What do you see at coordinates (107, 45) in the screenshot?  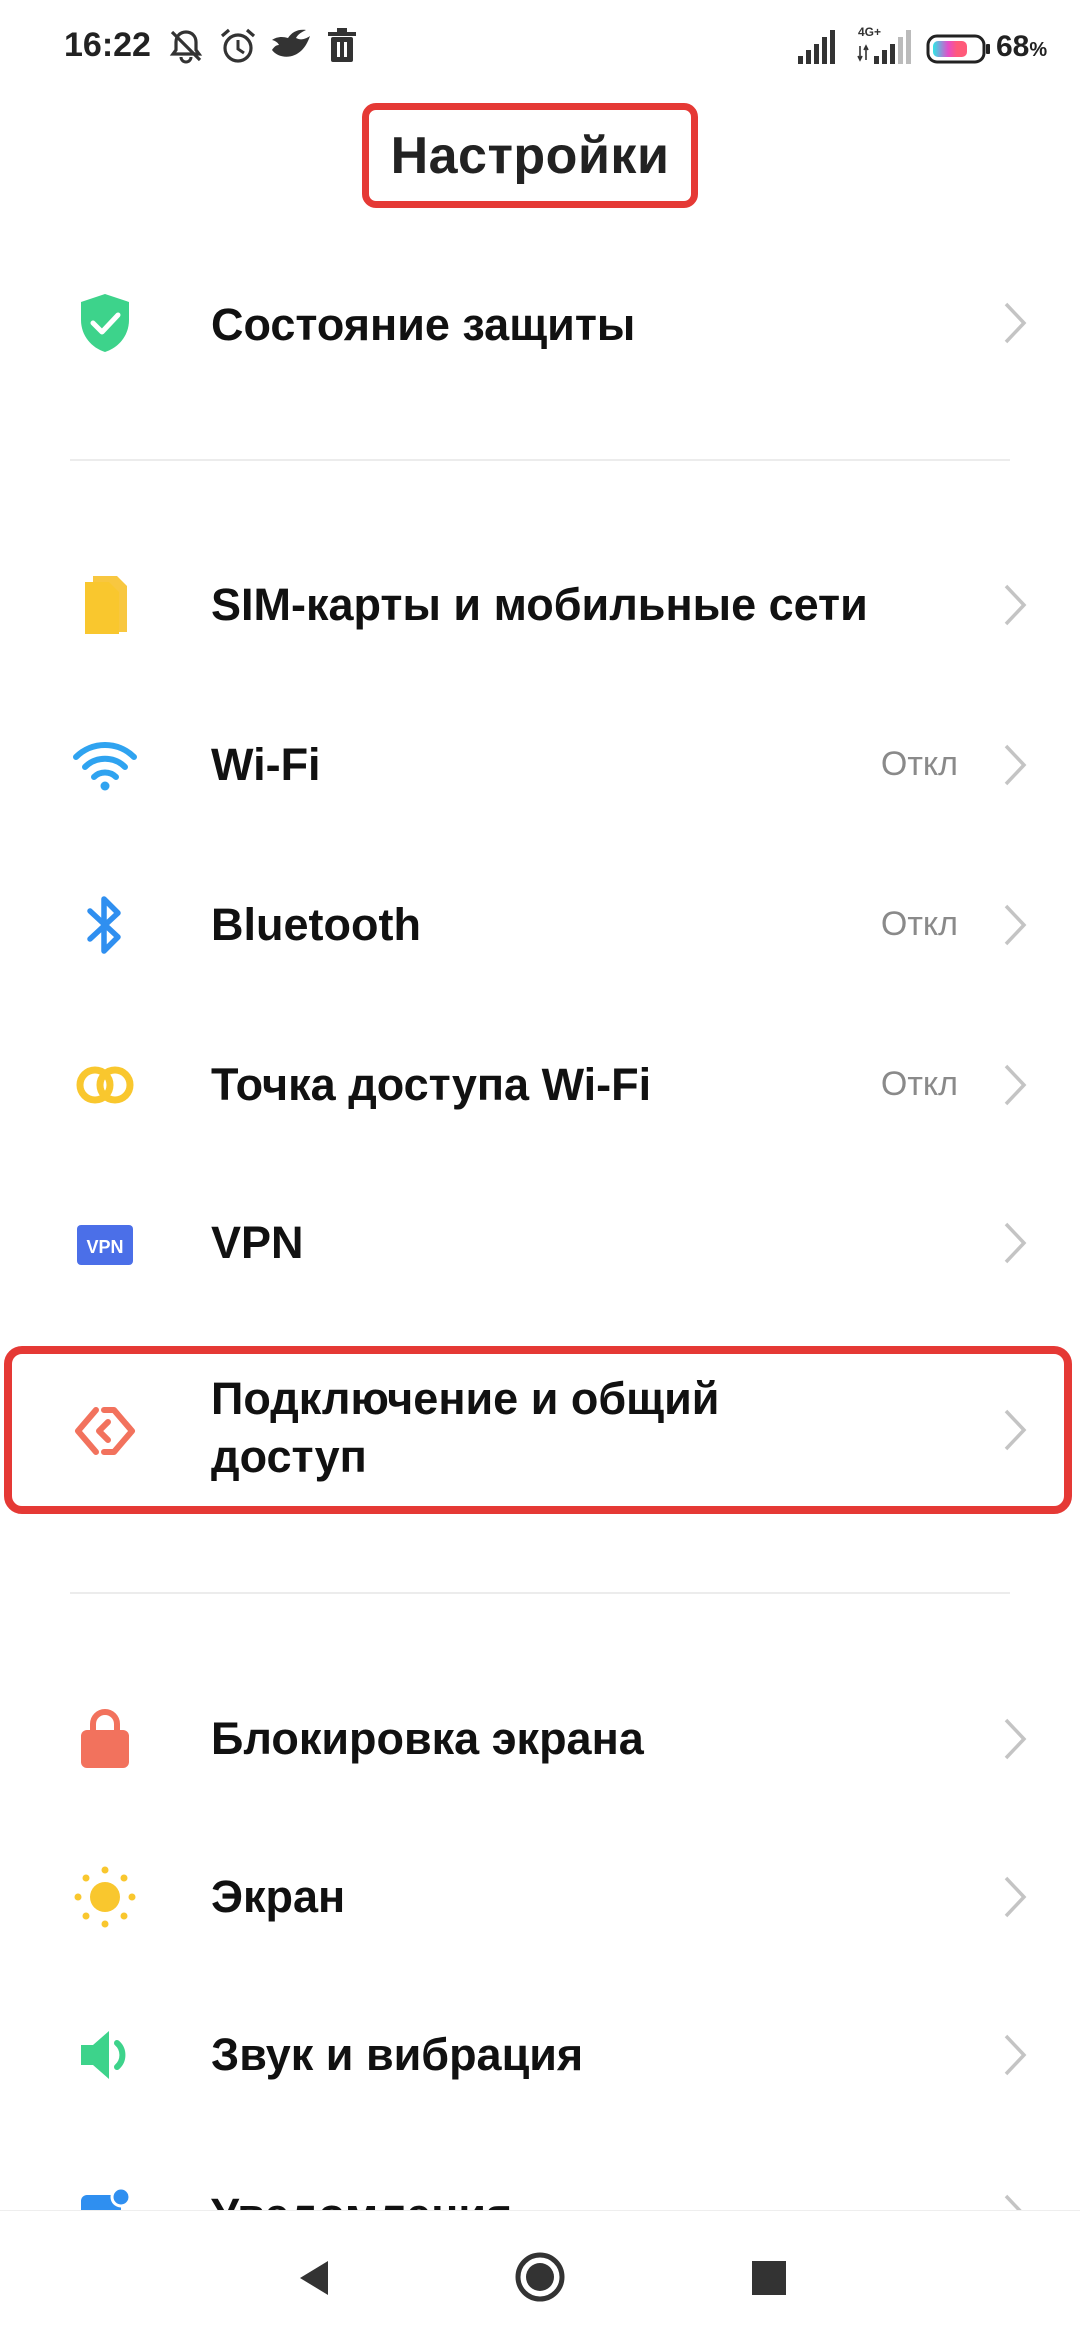 I see `status-time: 16:22` at bounding box center [107, 45].